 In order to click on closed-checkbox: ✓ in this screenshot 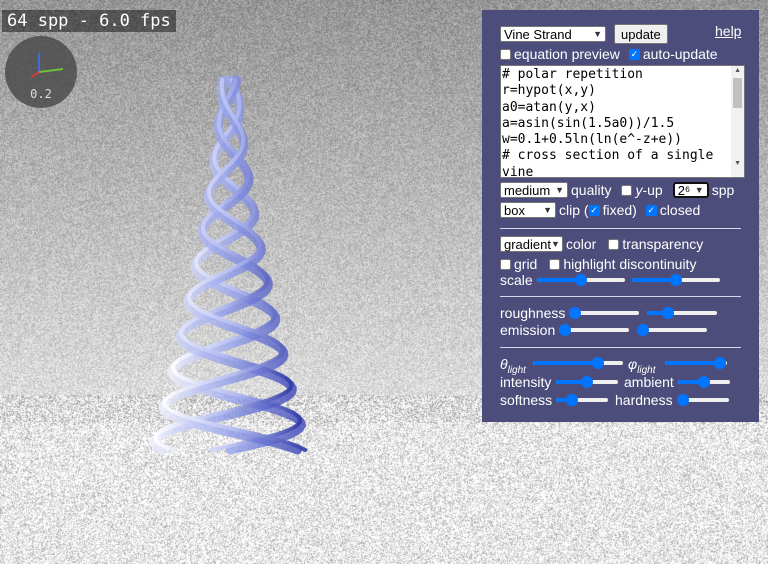, I will do `click(651, 210)`.